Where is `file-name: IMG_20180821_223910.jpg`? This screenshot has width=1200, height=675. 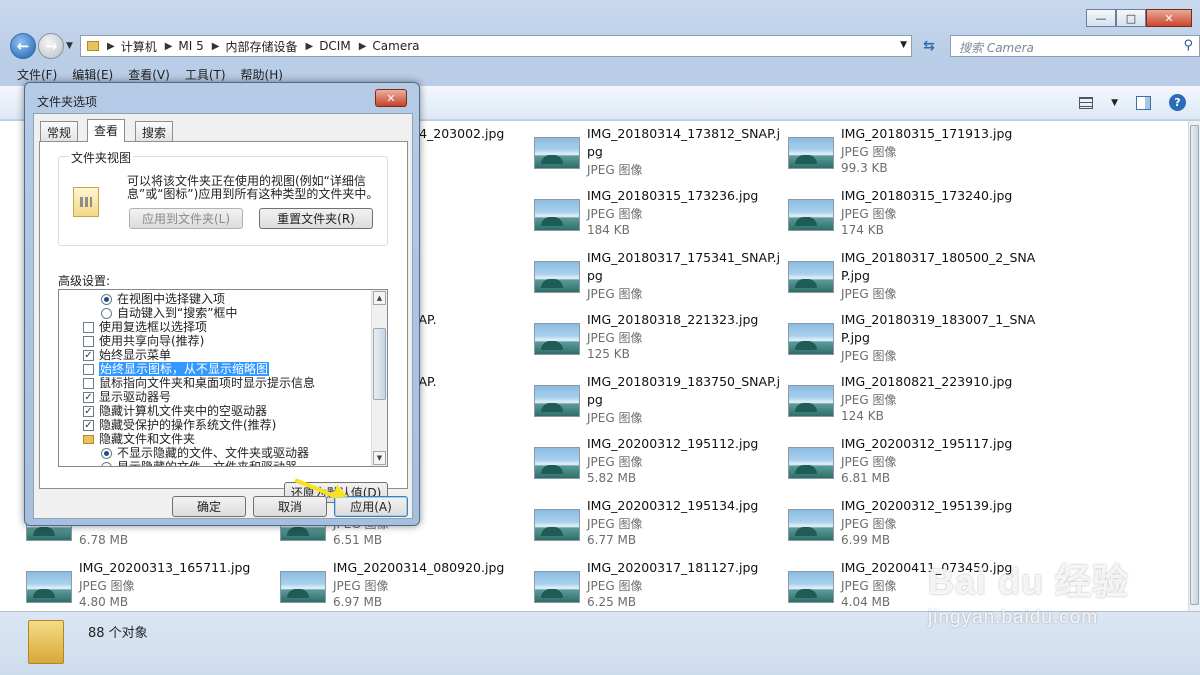 file-name: IMG_20180821_223910.jpg is located at coordinates (927, 381).